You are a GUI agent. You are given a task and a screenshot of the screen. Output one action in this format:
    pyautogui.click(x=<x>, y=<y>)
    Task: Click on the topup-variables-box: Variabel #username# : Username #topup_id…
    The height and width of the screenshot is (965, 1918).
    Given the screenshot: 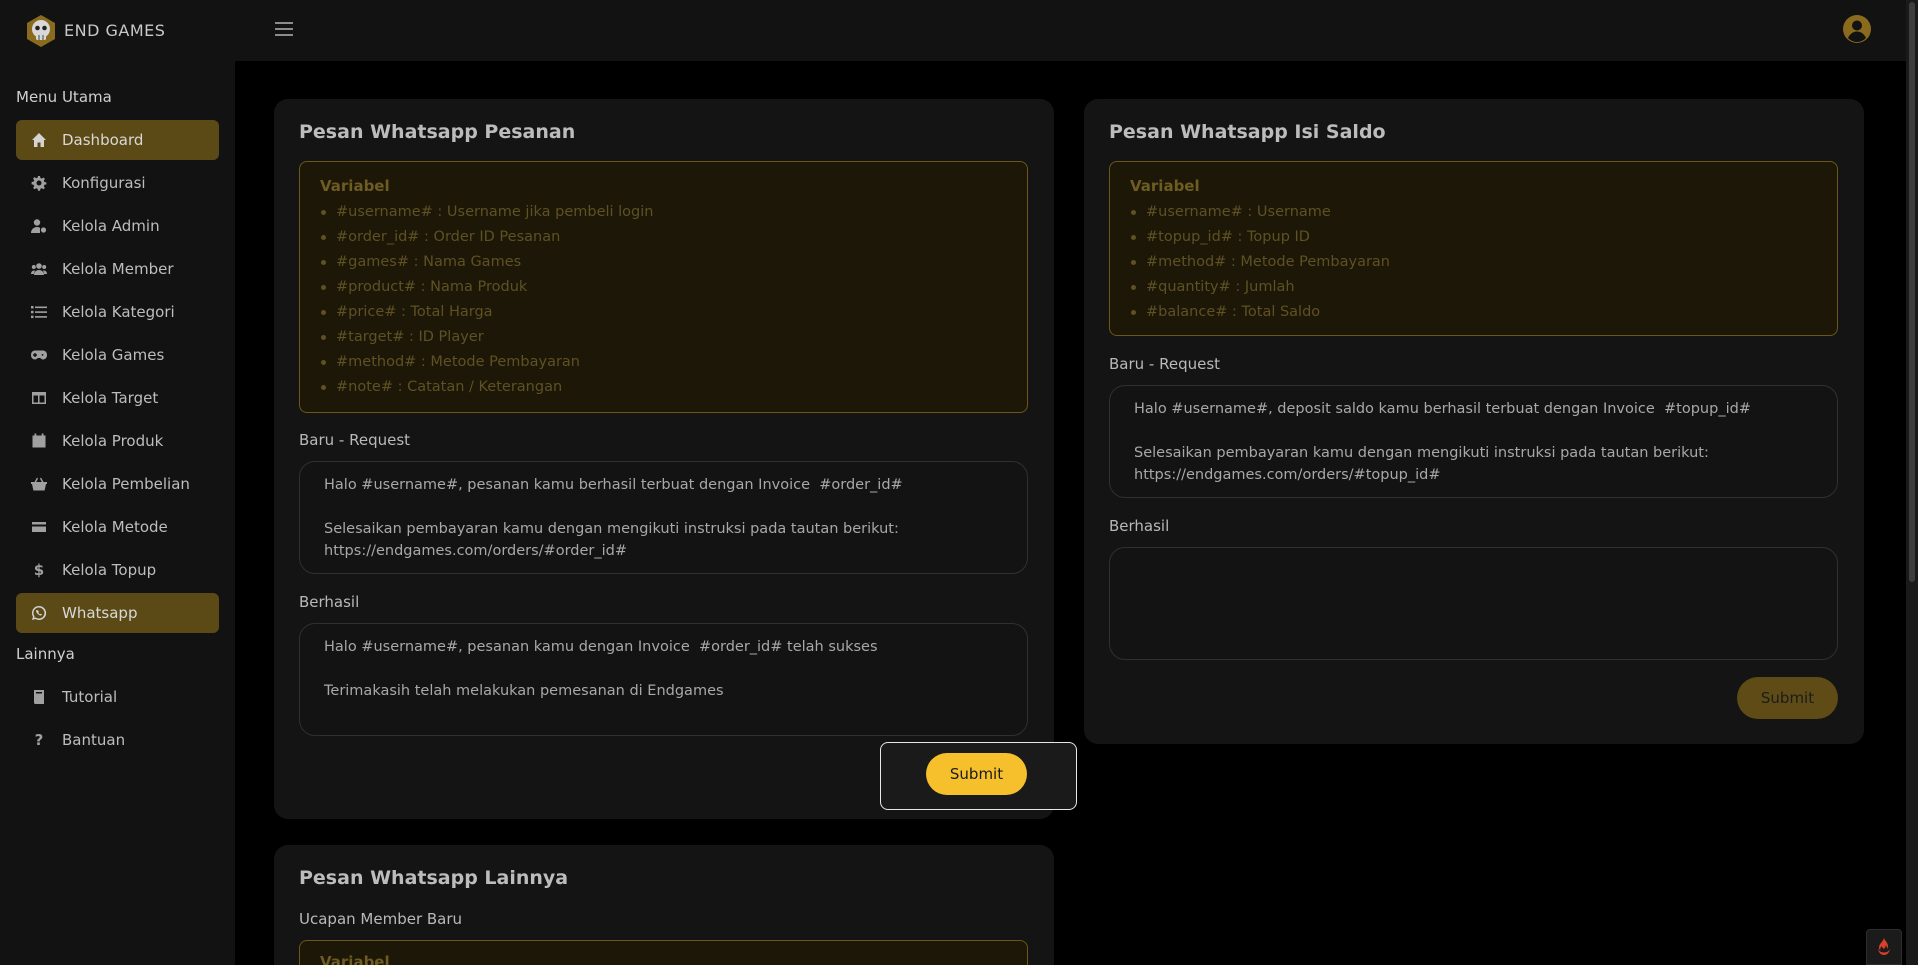 What is the action you would take?
    pyautogui.click(x=1473, y=248)
    